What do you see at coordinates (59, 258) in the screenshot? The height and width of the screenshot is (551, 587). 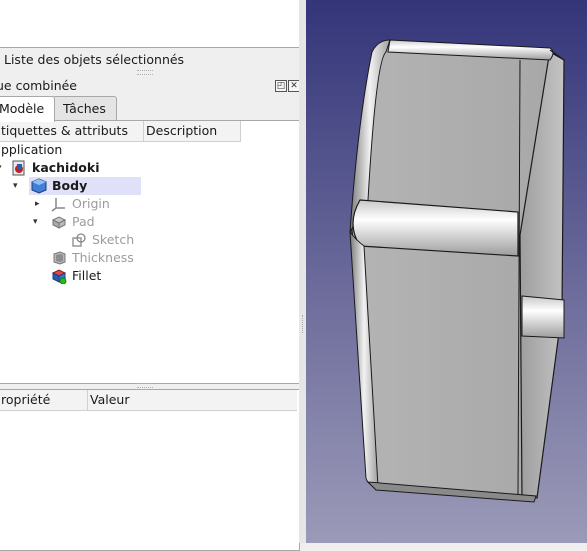 I see `thickness-icon` at bounding box center [59, 258].